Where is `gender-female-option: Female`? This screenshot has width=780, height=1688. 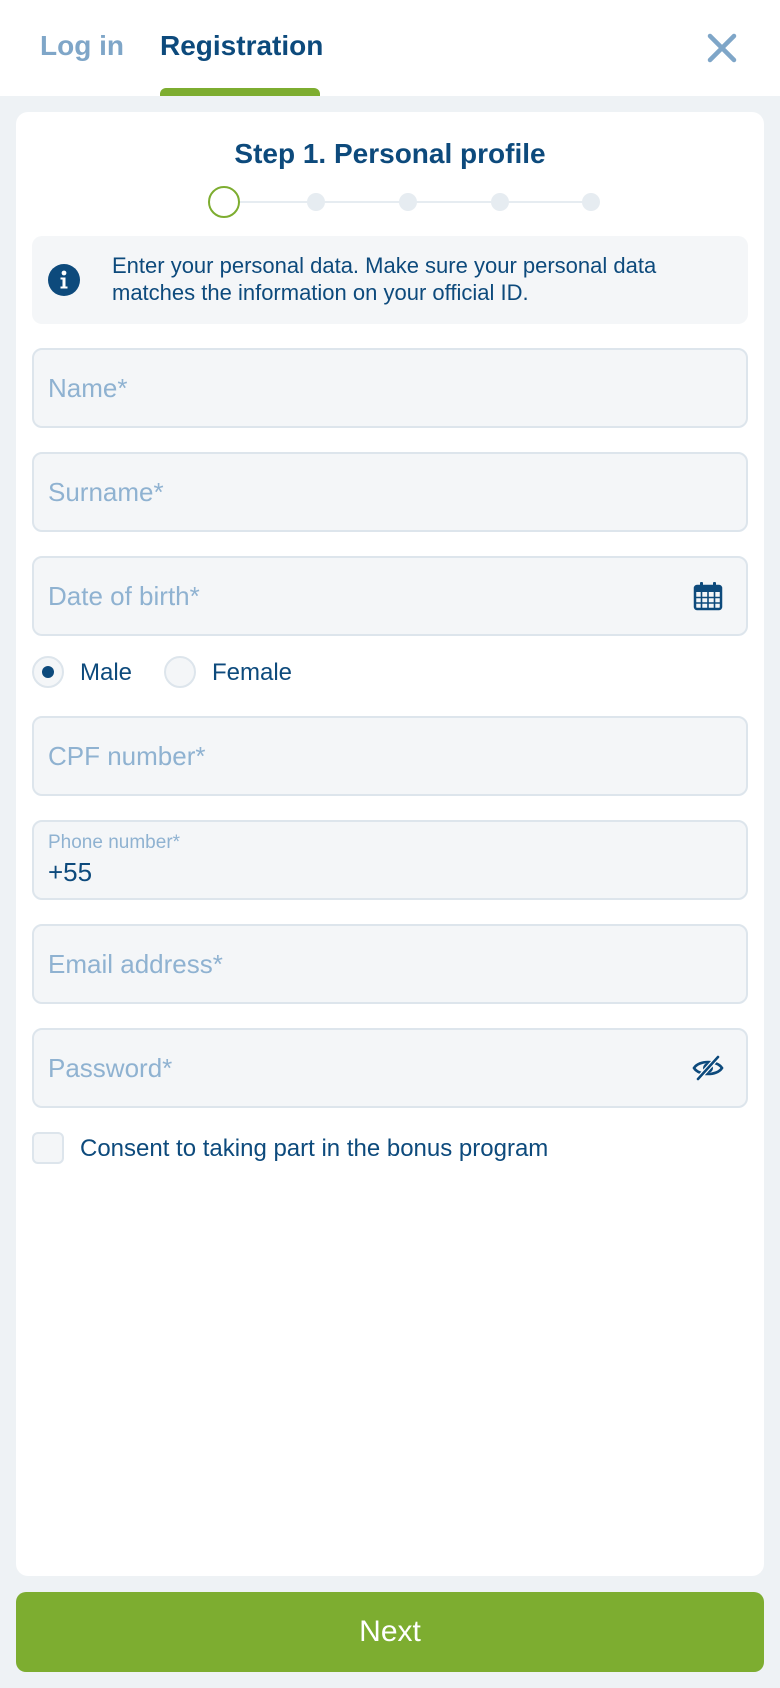
gender-female-option: Female is located at coordinates (234, 674).